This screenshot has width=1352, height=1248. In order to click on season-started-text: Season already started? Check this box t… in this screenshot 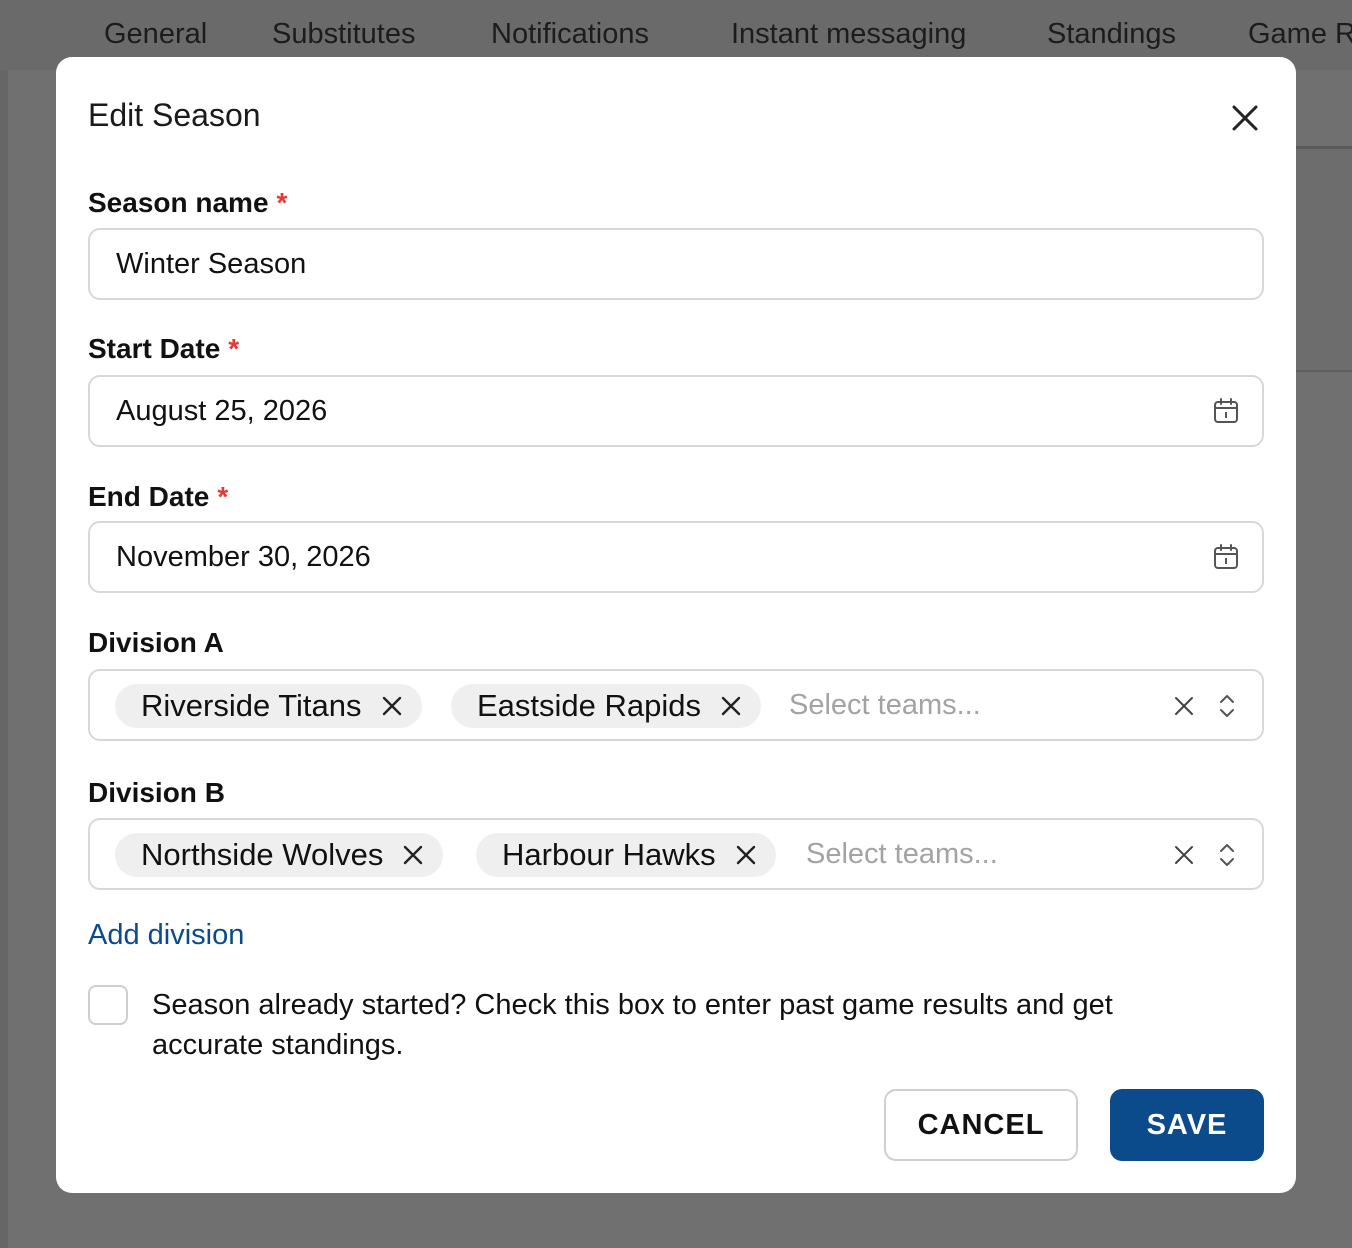, I will do `click(632, 1025)`.